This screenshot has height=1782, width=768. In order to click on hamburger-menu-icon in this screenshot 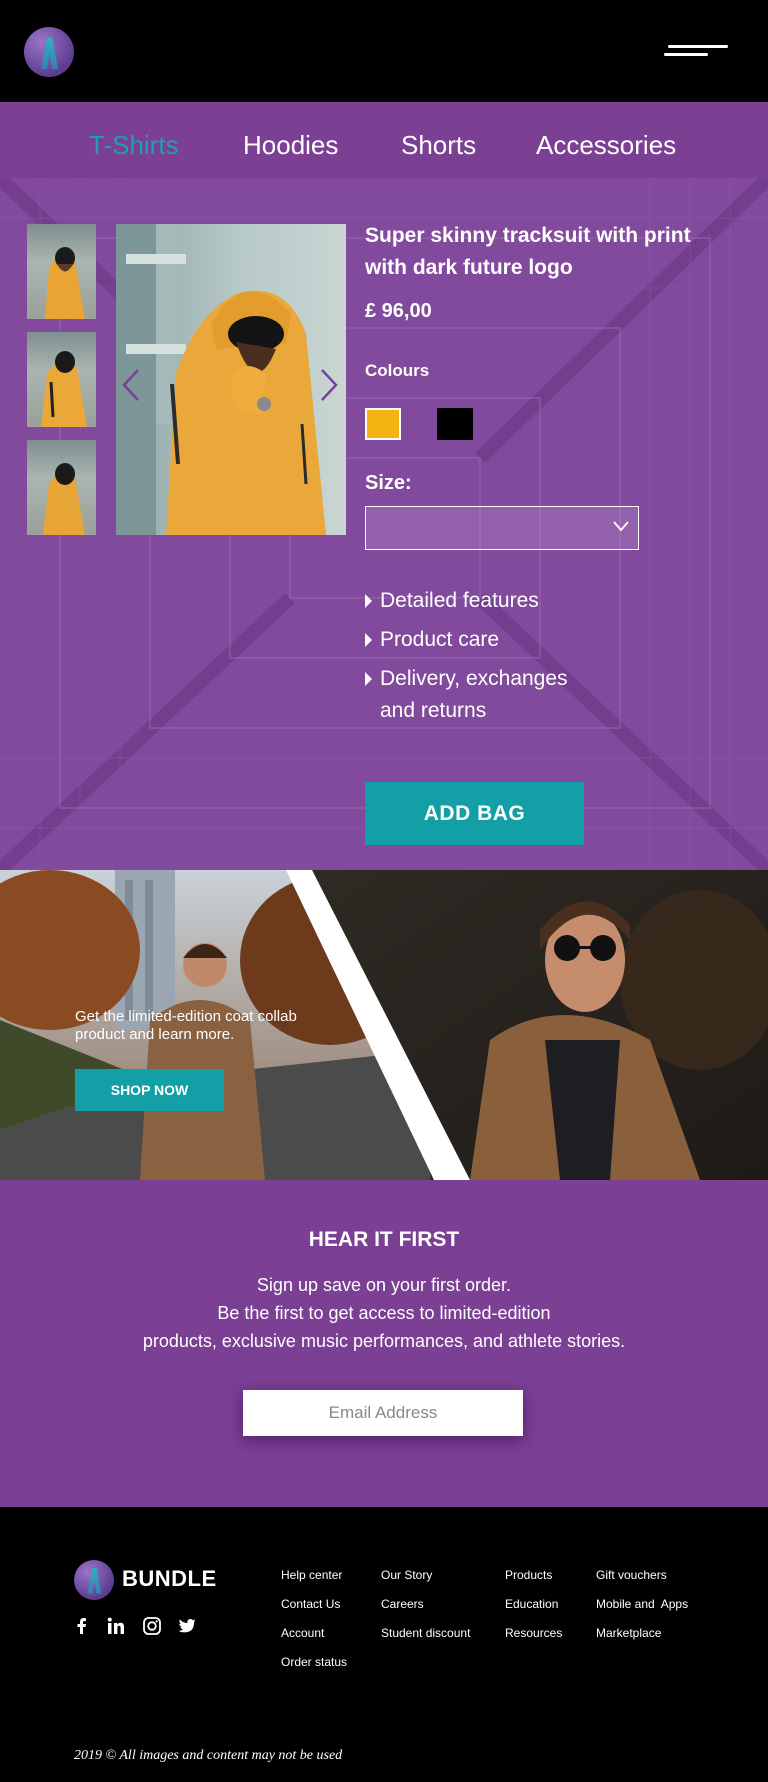, I will do `click(696, 50)`.